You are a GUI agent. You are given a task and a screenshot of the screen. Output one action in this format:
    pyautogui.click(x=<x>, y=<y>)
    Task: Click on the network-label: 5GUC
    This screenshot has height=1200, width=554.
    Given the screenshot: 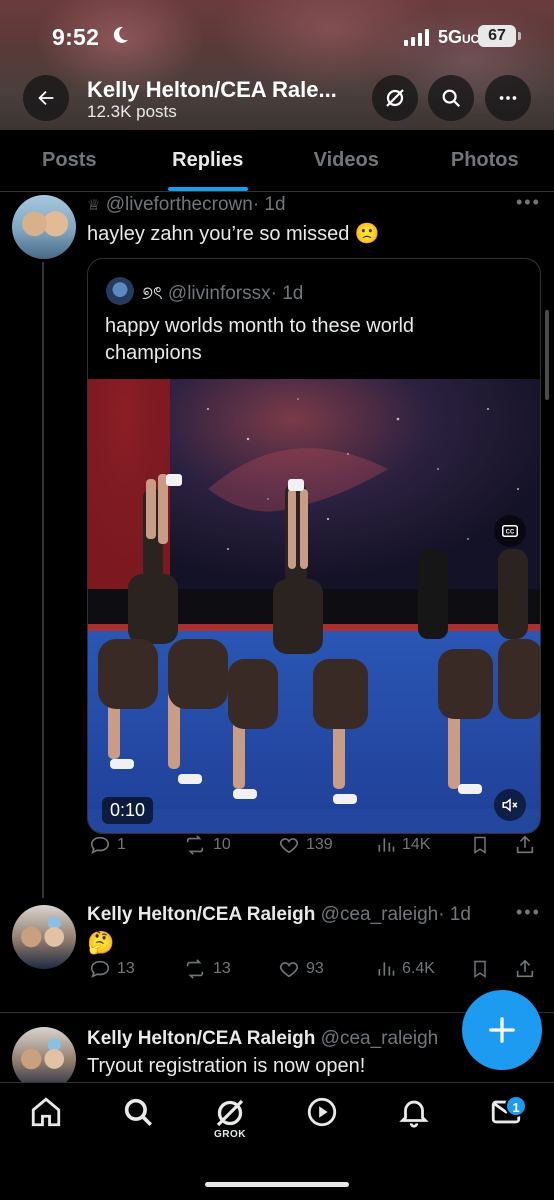 What is the action you would take?
    pyautogui.click(x=459, y=37)
    